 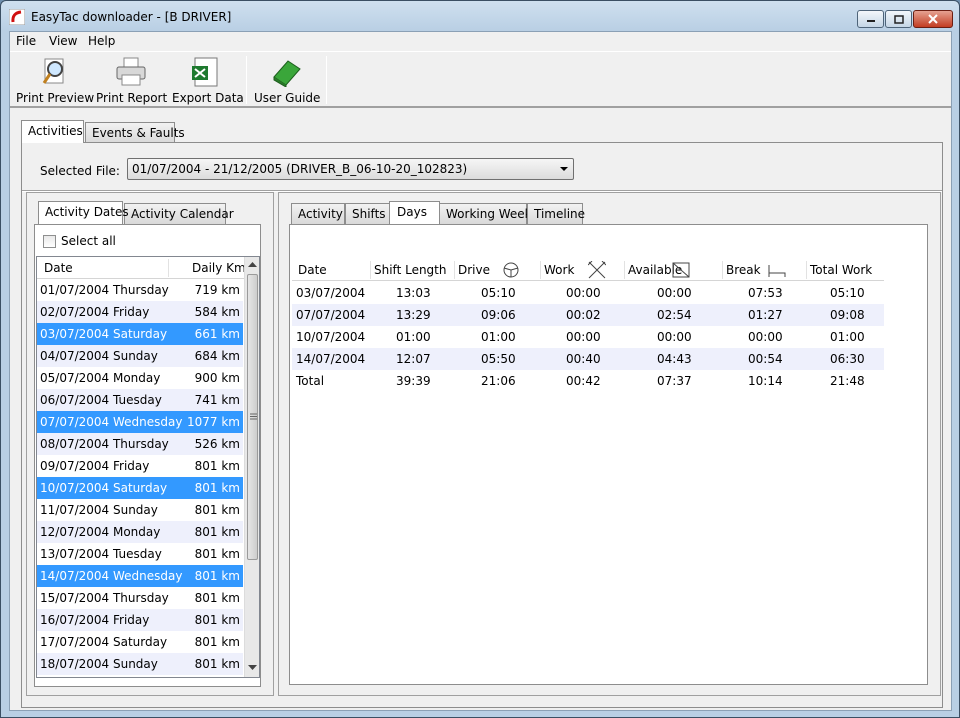 I want to click on tab-activity: Activity, so click(x=318, y=213).